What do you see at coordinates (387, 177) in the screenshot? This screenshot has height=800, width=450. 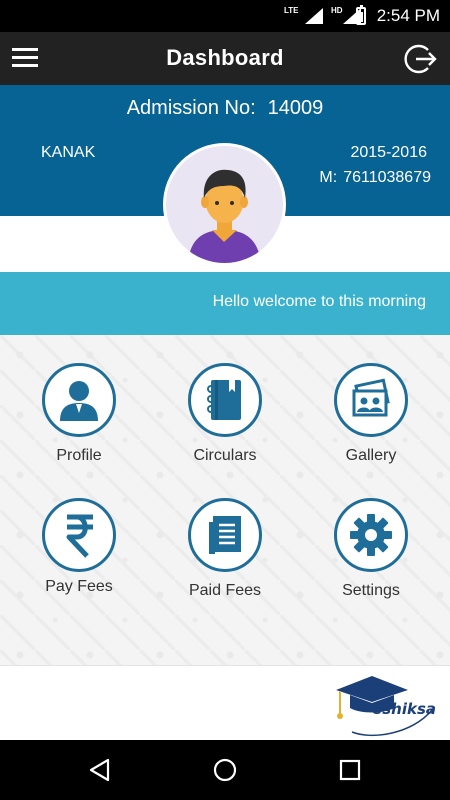 I see `mobile-value: 7611038679` at bounding box center [387, 177].